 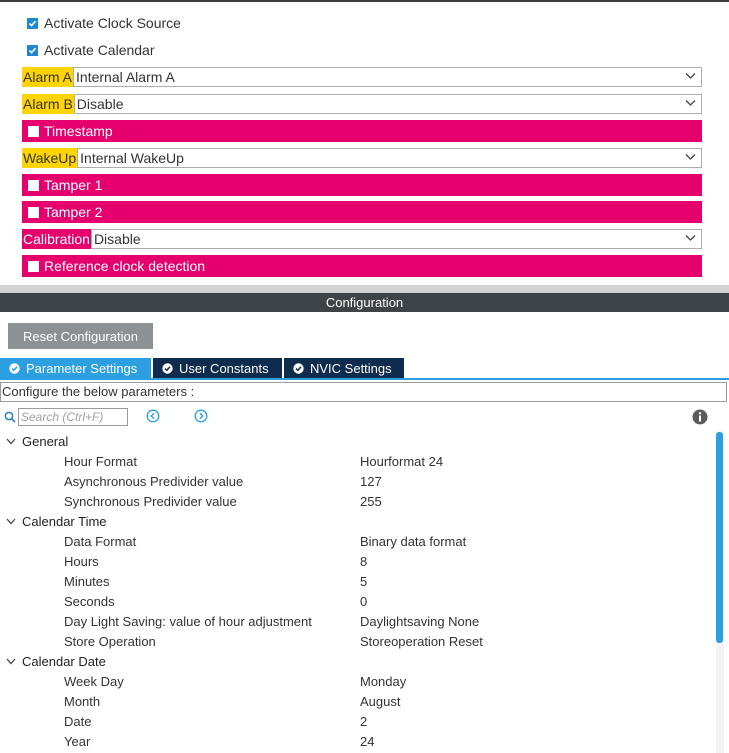 What do you see at coordinates (719, 537) in the screenshot?
I see `scrollbar-thumb` at bounding box center [719, 537].